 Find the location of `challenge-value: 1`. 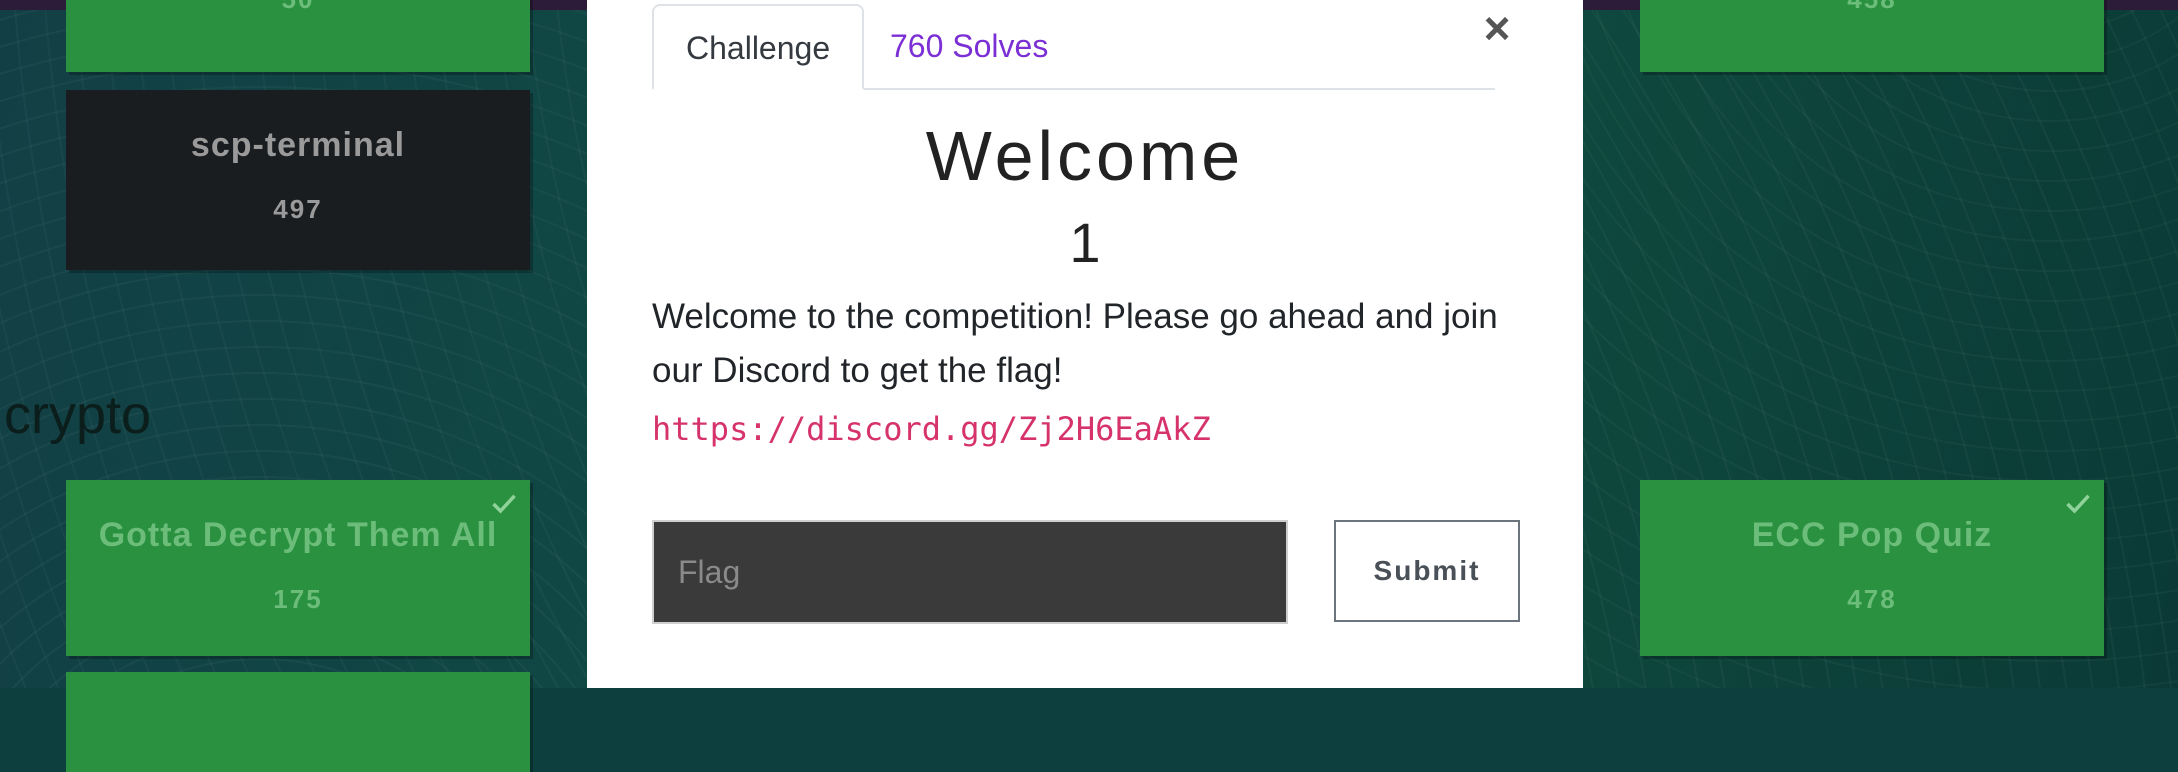

challenge-value: 1 is located at coordinates (1085, 242).